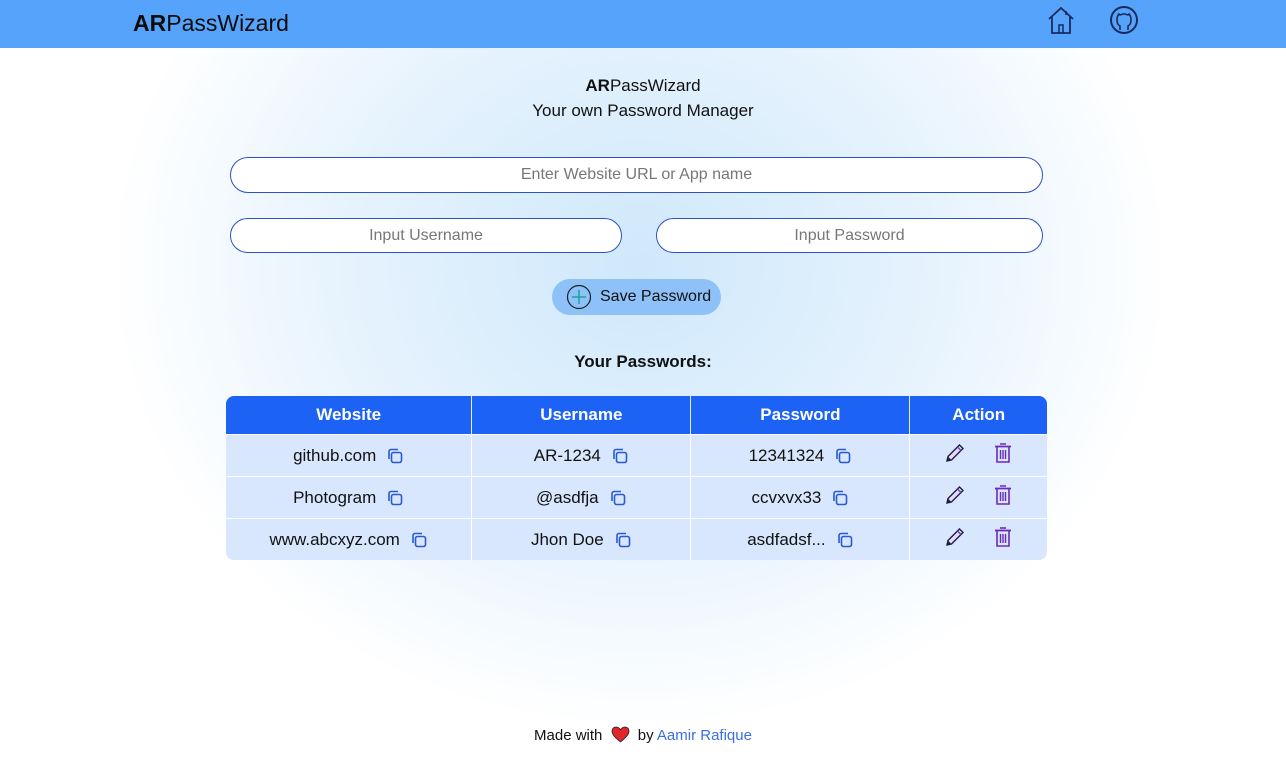 The height and width of the screenshot is (763, 1286). Describe the element at coordinates (620, 734) in the screenshot. I see `heart-icon` at that location.